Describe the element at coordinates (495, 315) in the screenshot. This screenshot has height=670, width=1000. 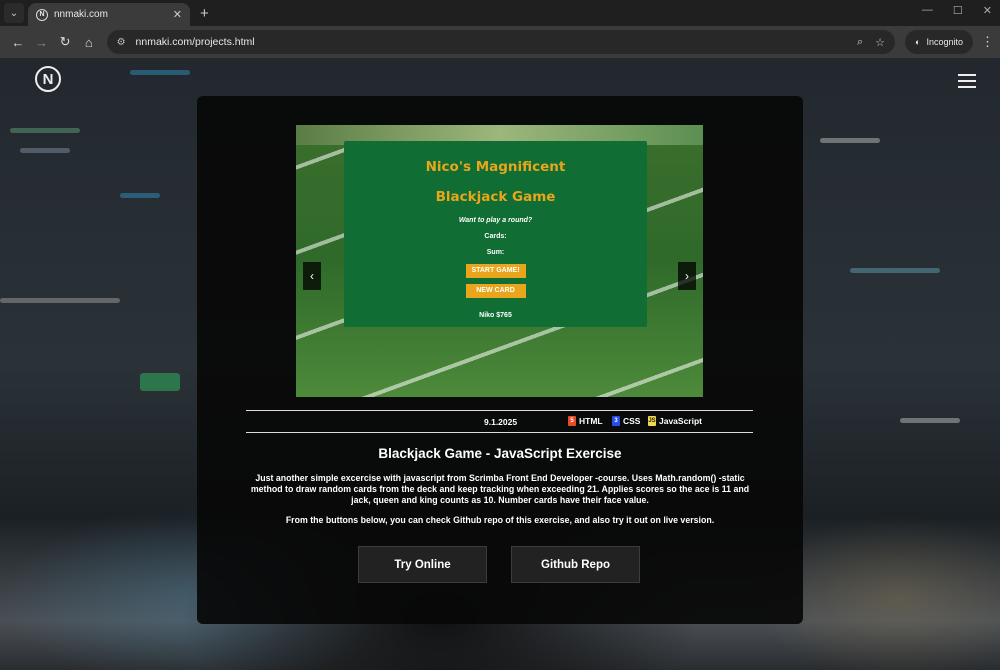
I see `player-chips: Niko $765` at that location.